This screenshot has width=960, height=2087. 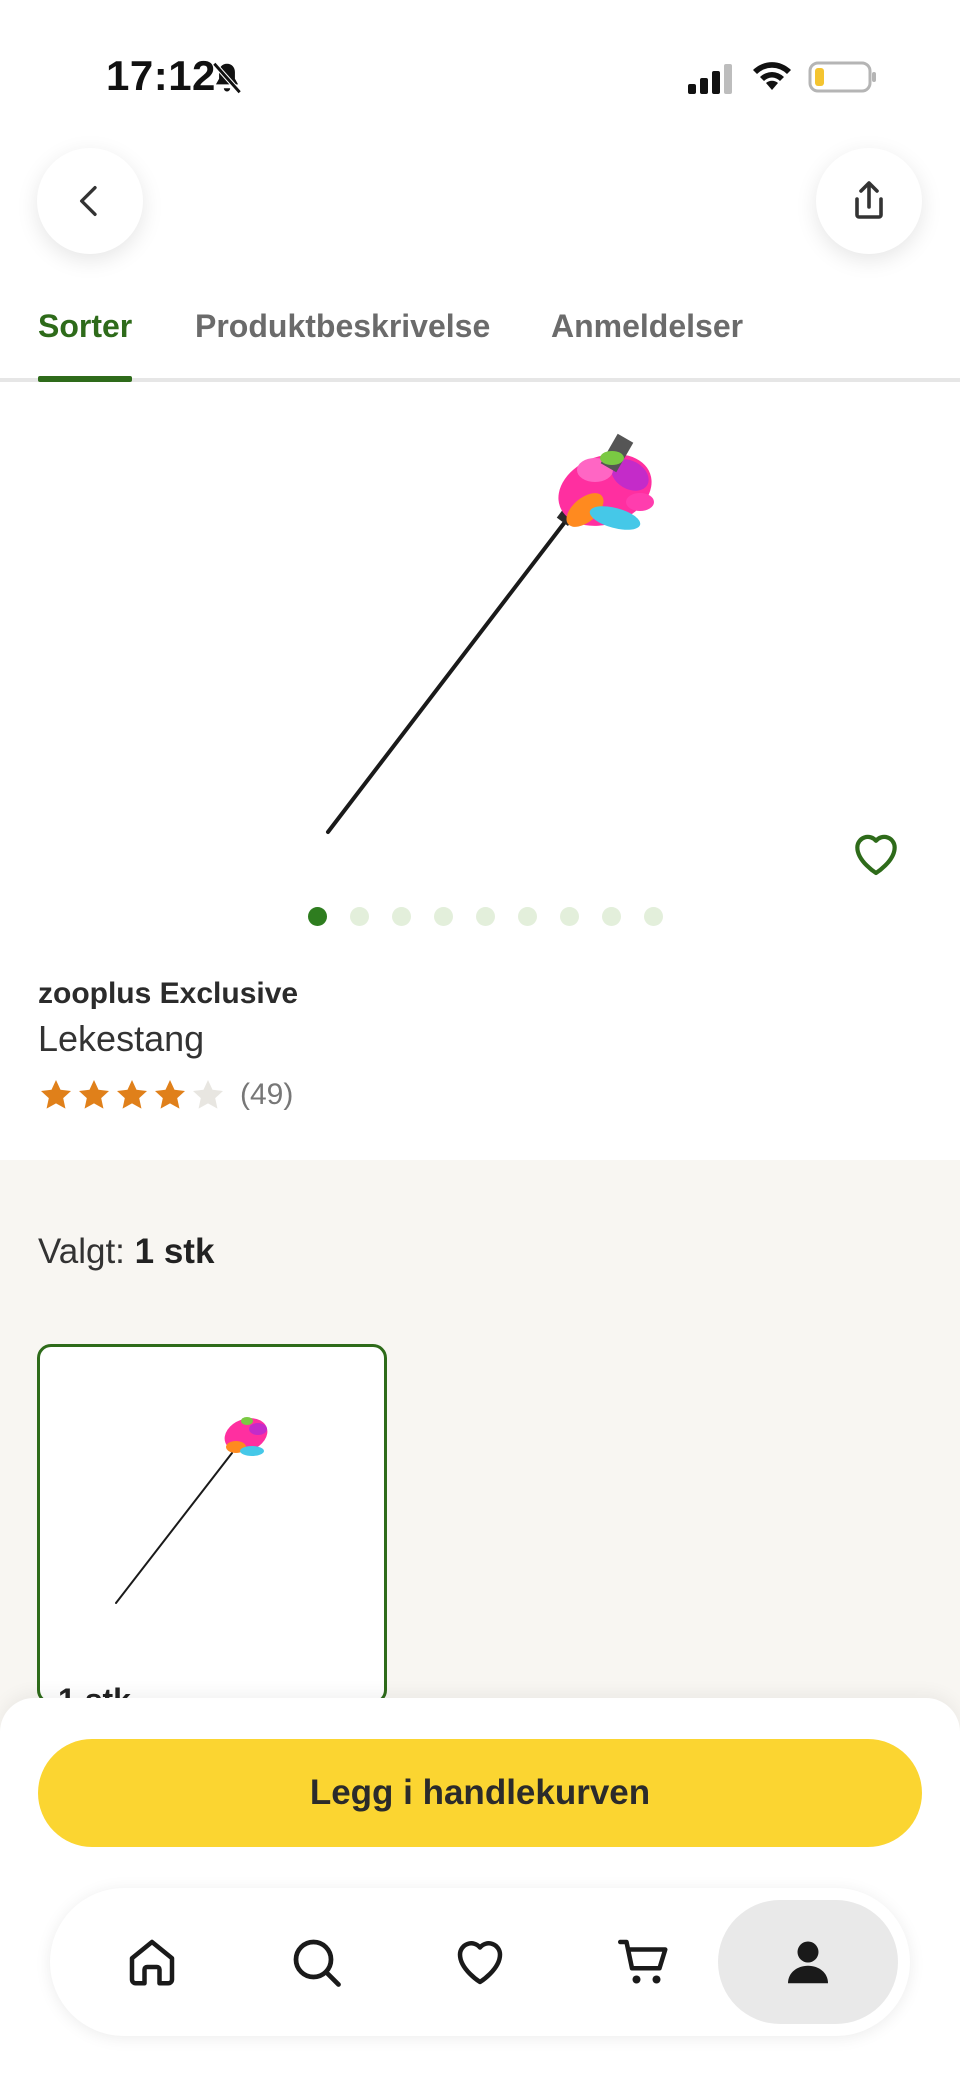 I want to click on tab-produktbeskrivelse: Produktbeskrivelse, so click(x=342, y=343).